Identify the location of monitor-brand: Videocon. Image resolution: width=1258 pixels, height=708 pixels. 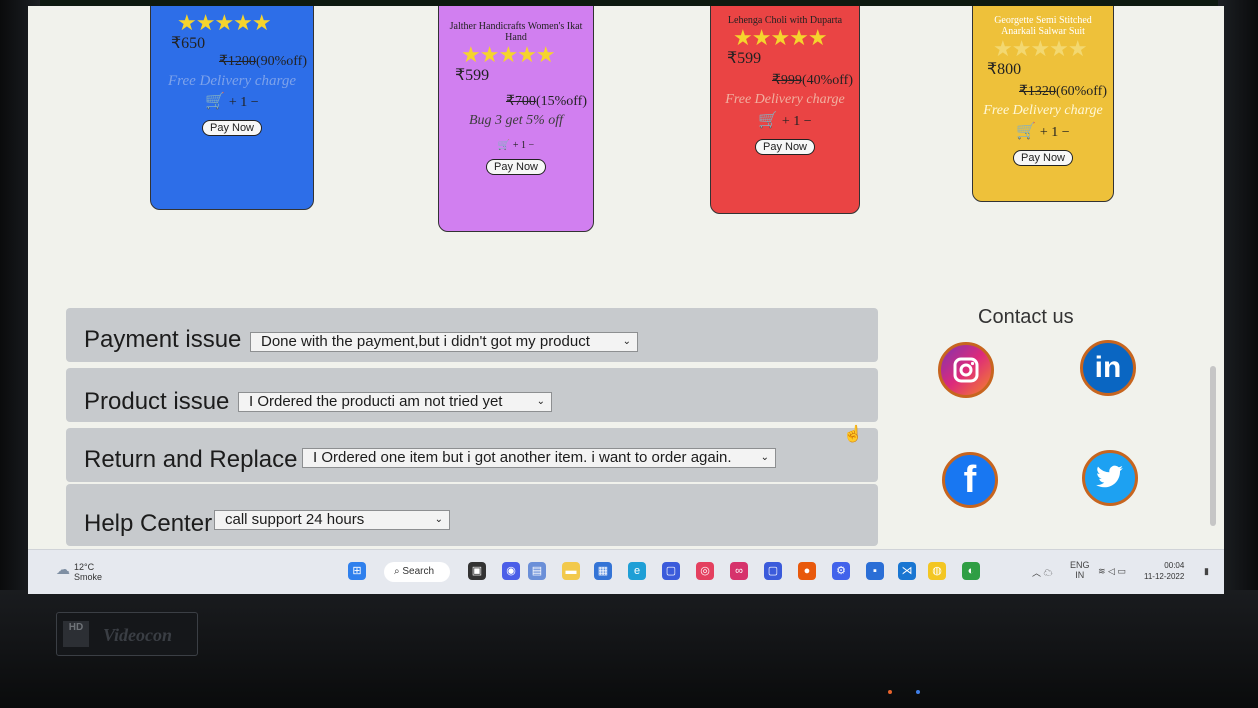
(138, 635).